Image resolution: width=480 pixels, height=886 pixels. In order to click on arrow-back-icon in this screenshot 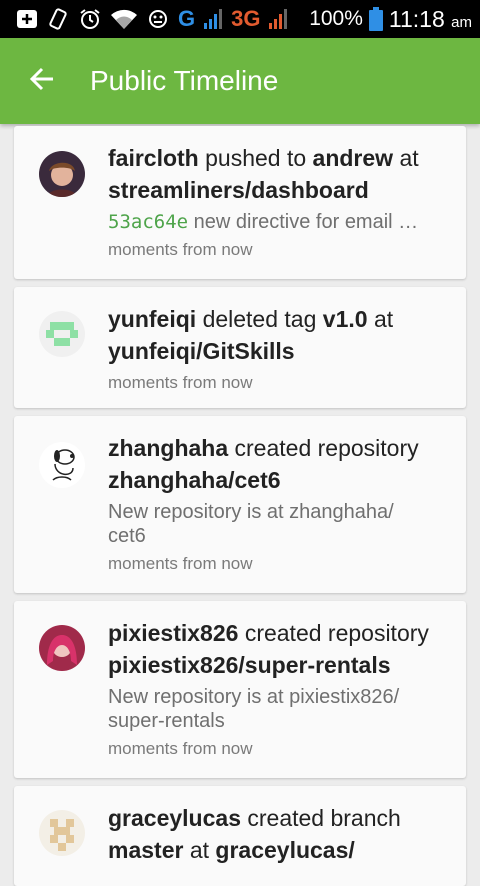, I will do `click(42, 81)`.